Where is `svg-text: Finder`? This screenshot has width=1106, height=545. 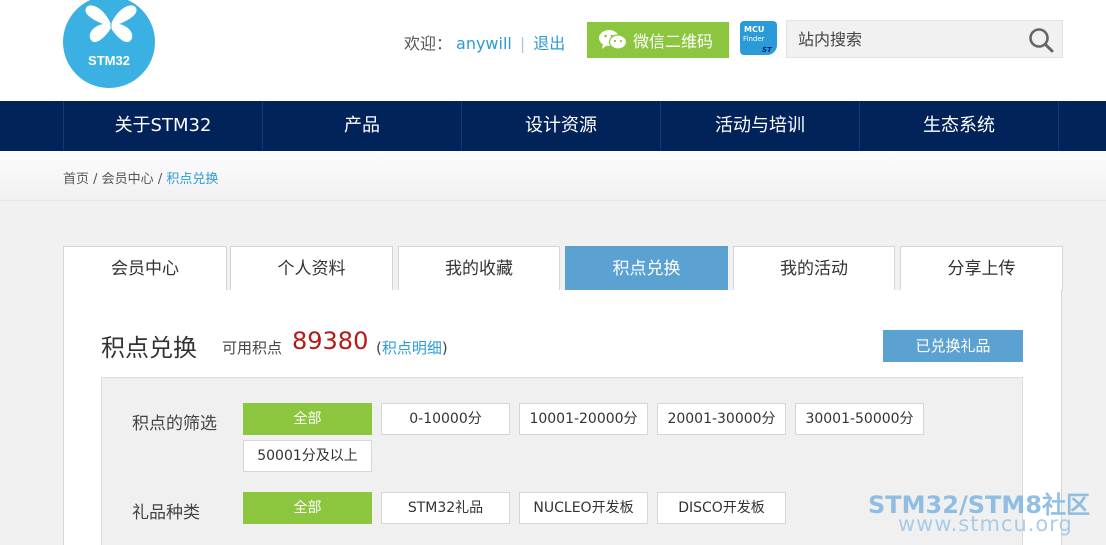
svg-text: Finder is located at coordinates (754, 39).